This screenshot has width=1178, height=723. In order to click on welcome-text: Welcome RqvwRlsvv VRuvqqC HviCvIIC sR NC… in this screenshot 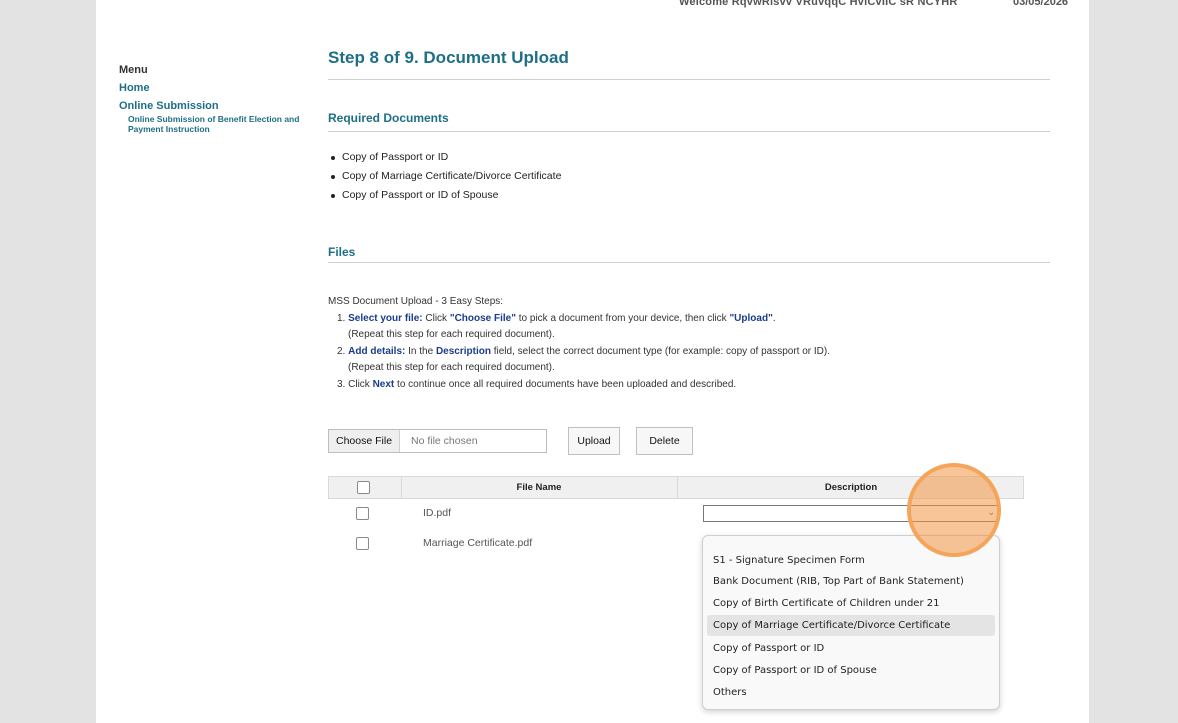, I will do `click(818, 4)`.